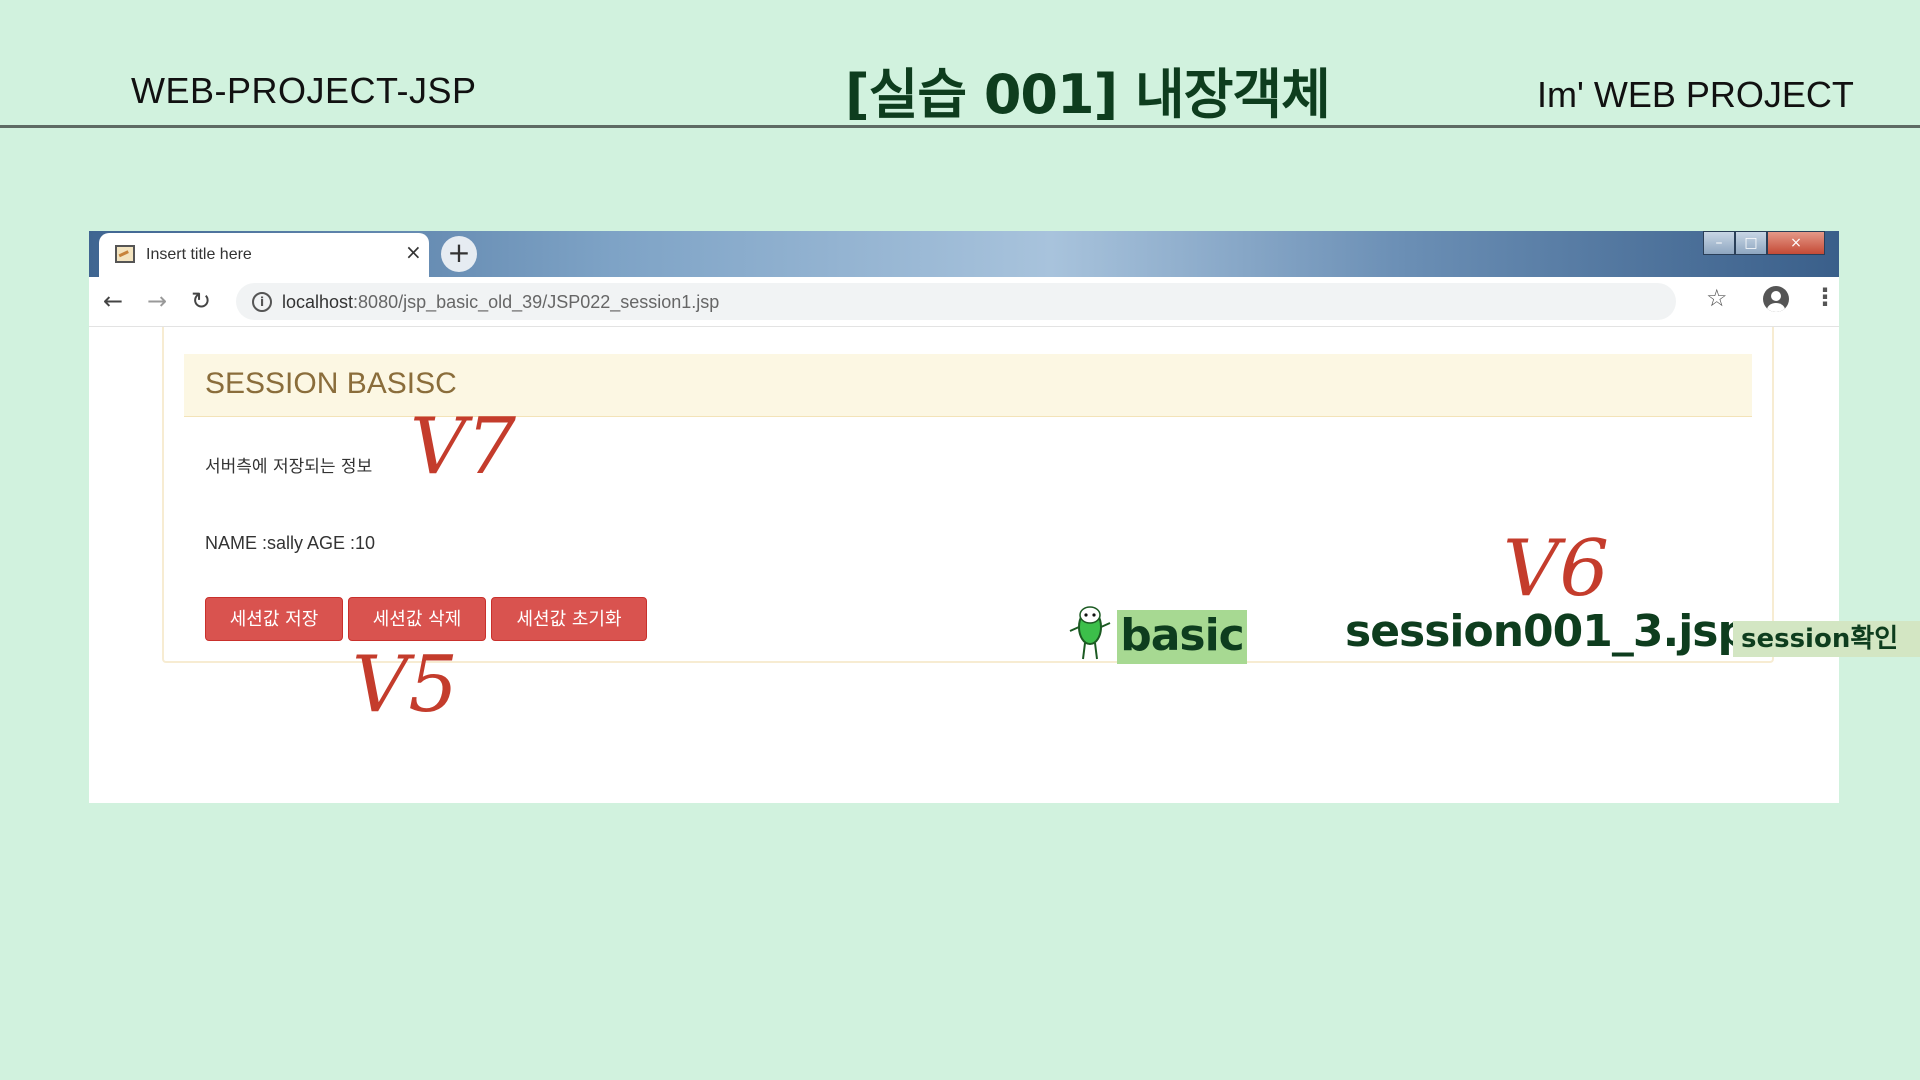  Describe the element at coordinates (1182, 637) in the screenshot. I see `basic-label: basic` at that location.